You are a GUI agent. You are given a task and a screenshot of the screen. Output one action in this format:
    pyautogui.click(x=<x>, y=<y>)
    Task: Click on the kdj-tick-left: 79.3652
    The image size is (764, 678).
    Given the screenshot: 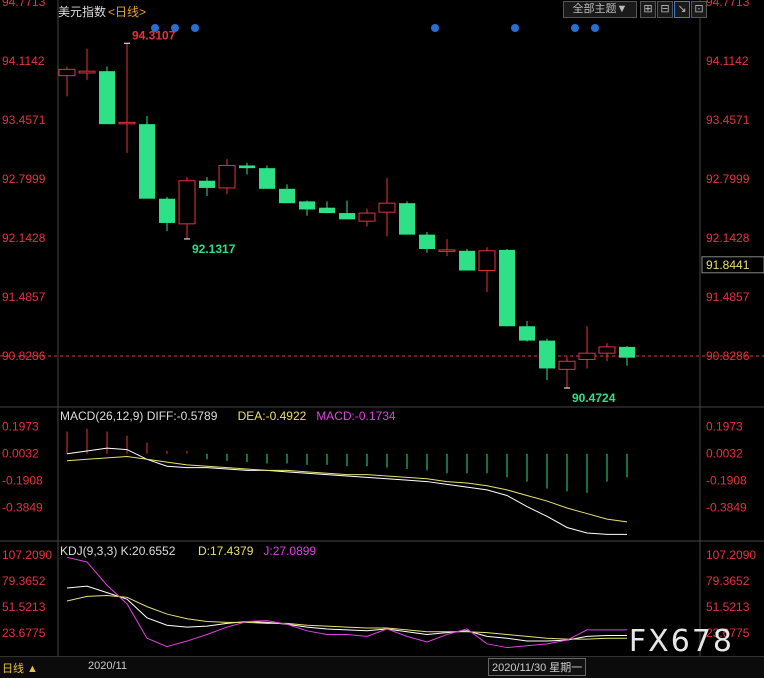 What is the action you would take?
    pyautogui.click(x=24, y=581)
    